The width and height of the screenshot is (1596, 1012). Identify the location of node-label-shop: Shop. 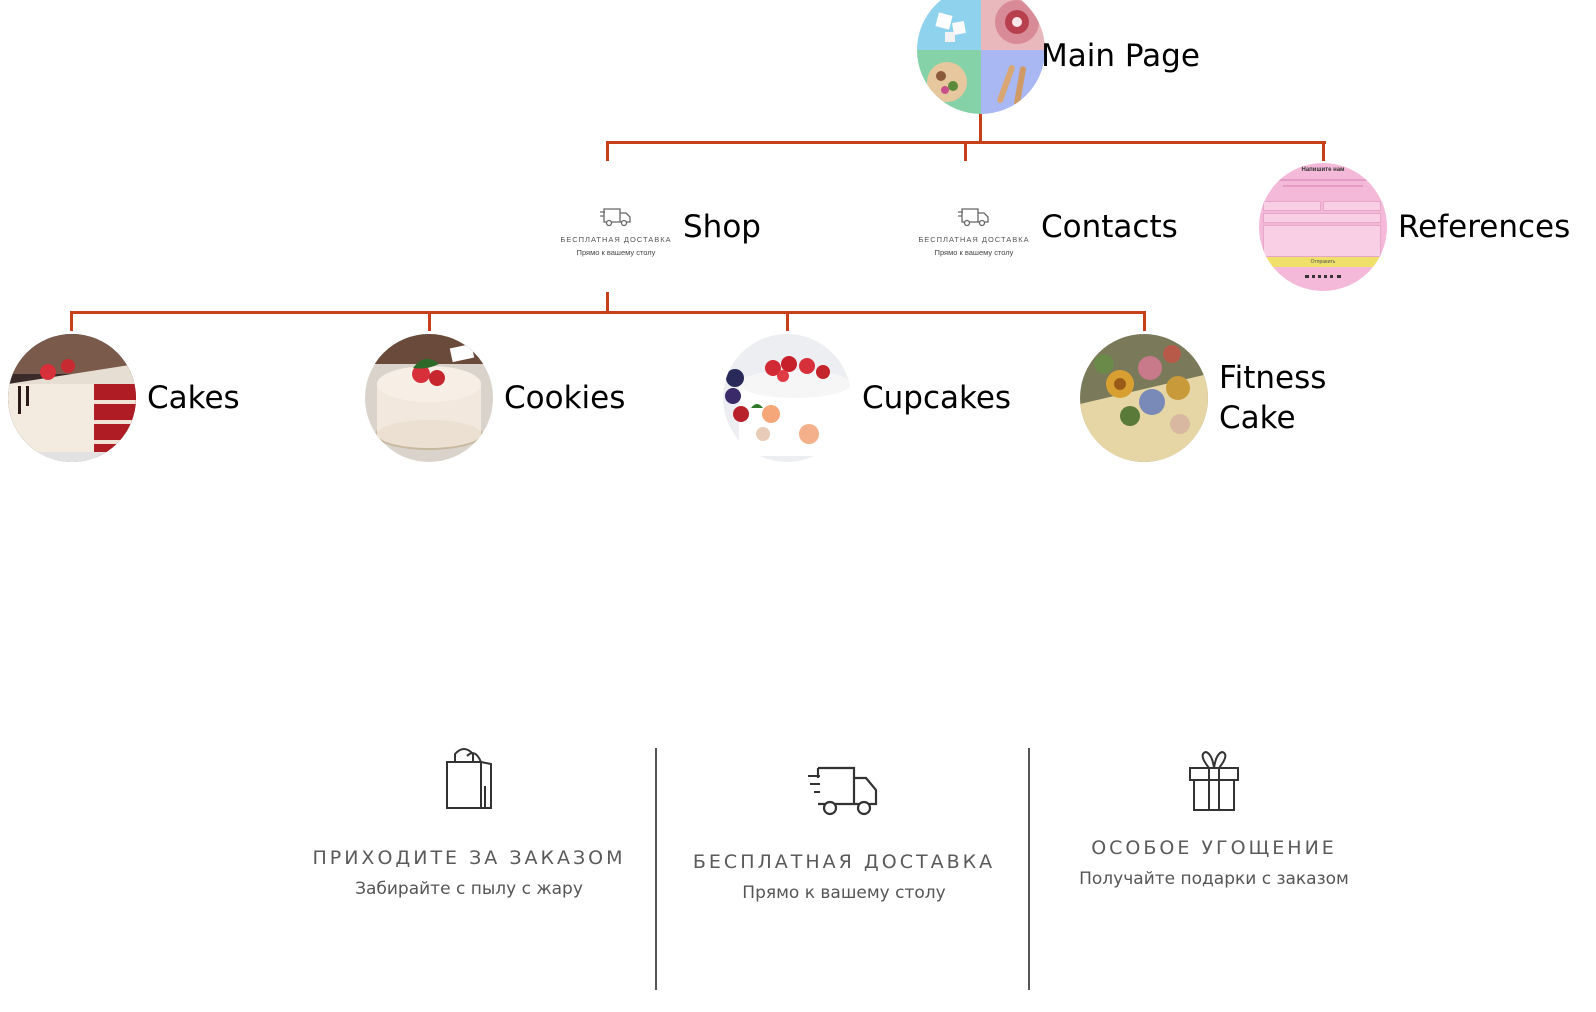
(722, 227).